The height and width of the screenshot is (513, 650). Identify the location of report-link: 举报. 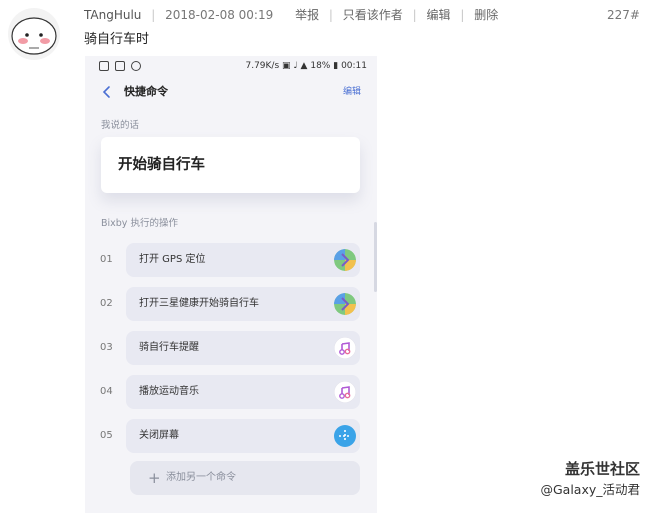
(307, 15).